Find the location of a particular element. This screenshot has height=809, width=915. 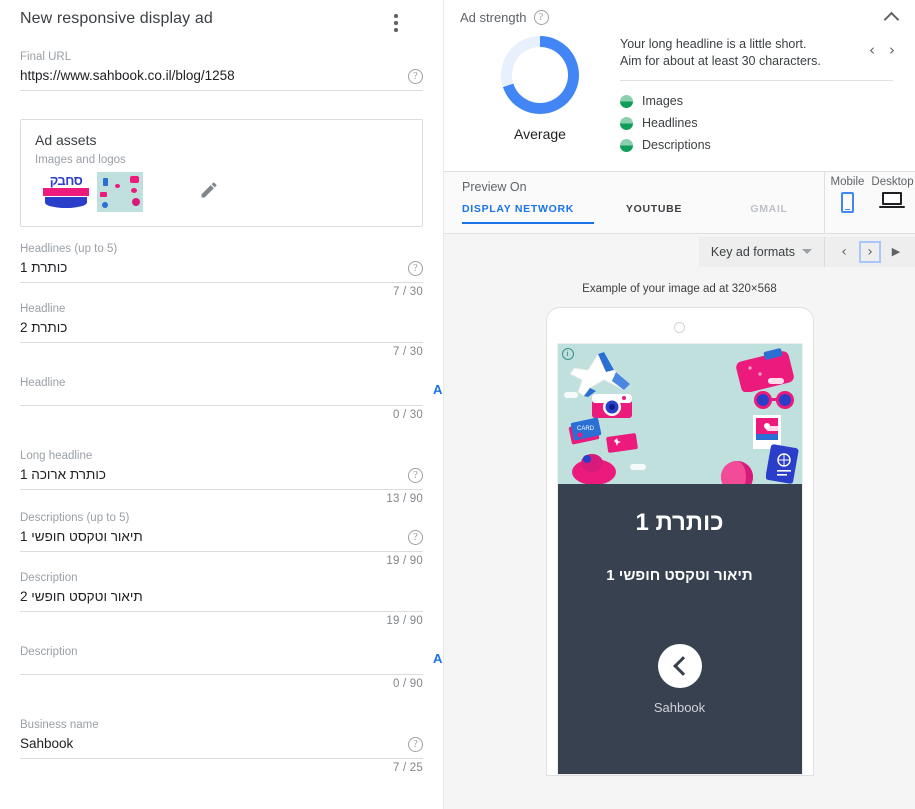

description-input-2: תיאור וטקסט חופשי 2 is located at coordinates (81, 597).